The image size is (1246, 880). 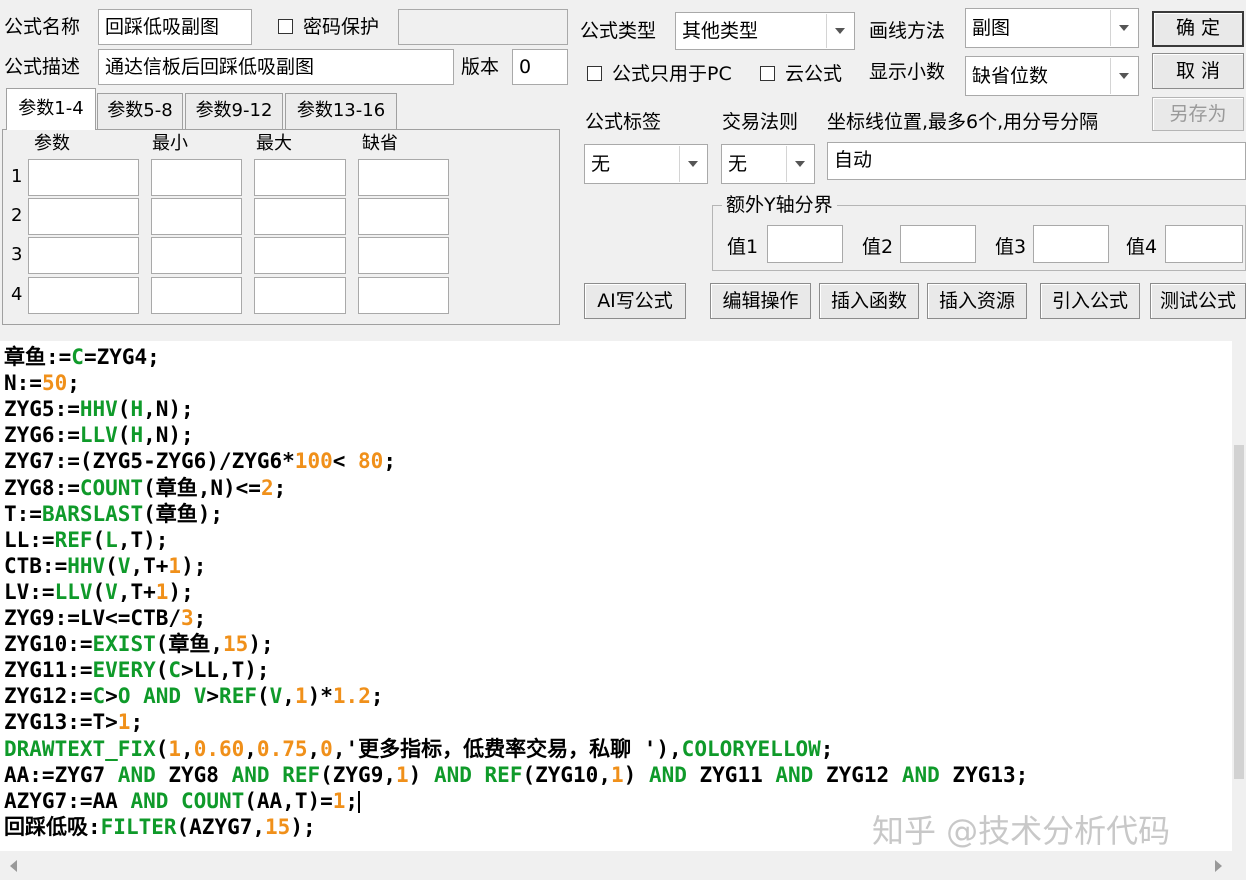 I want to click on param-1-max-input, so click(x=300, y=177).